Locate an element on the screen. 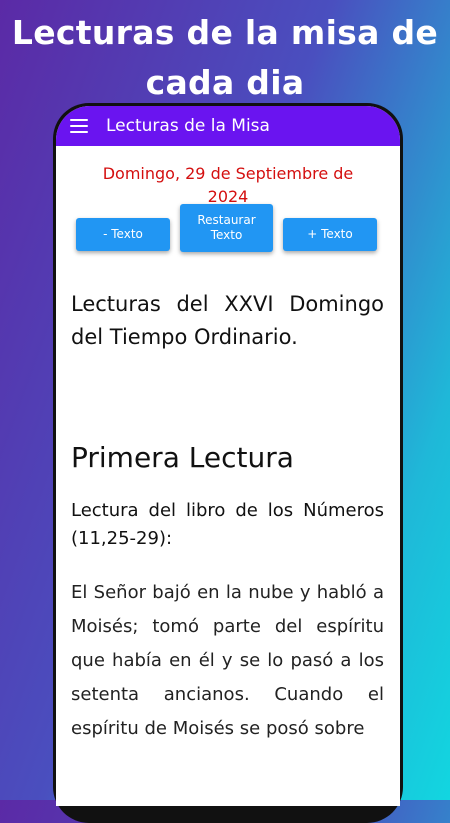 This screenshot has height=823, width=450. app-bar: Lecturas de la Misa is located at coordinates (228, 126).